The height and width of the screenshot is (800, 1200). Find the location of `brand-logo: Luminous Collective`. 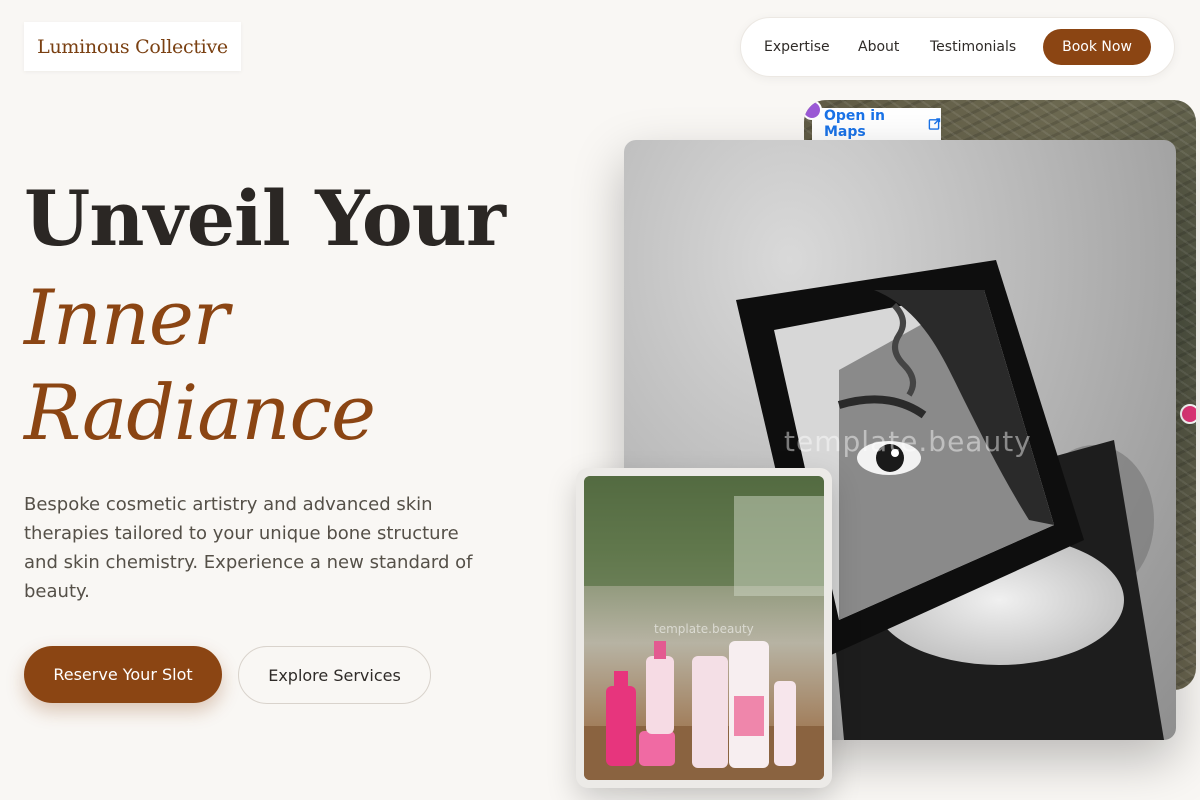

brand-logo: Luminous Collective is located at coordinates (132, 46).